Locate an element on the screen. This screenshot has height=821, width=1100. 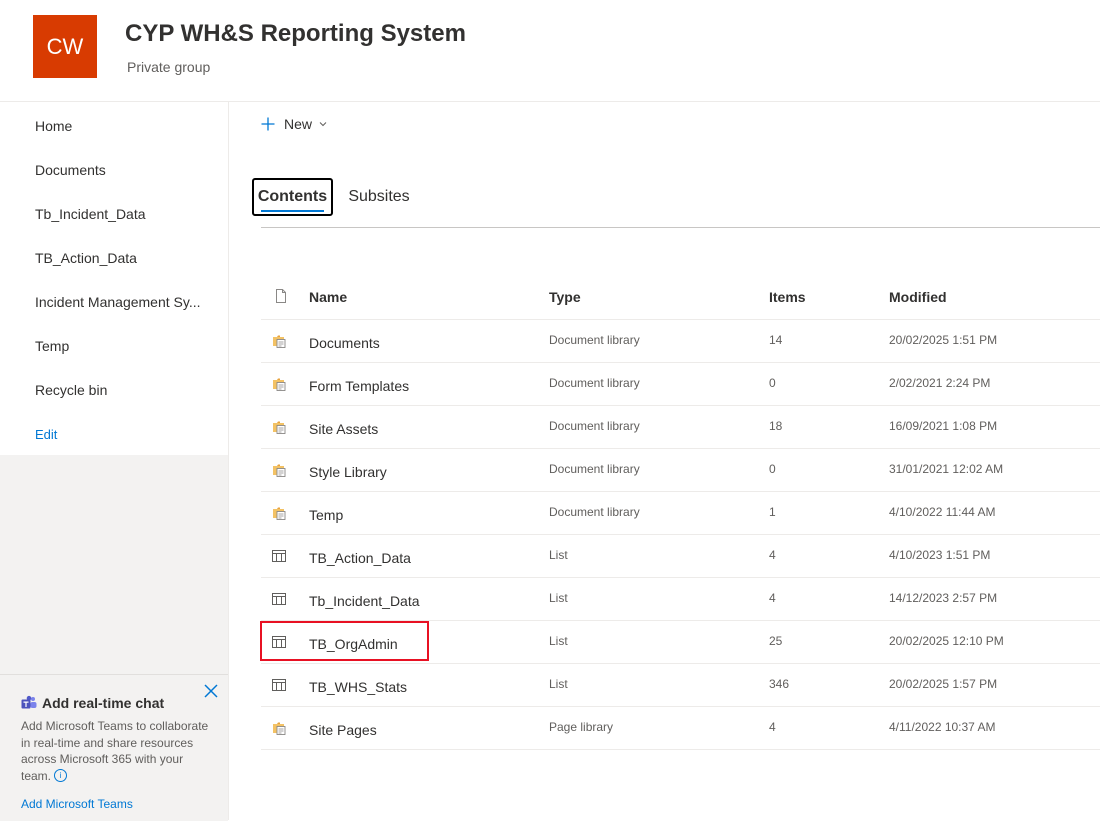
chat-card-title: Add real-time chat is located at coordinates (92, 703).